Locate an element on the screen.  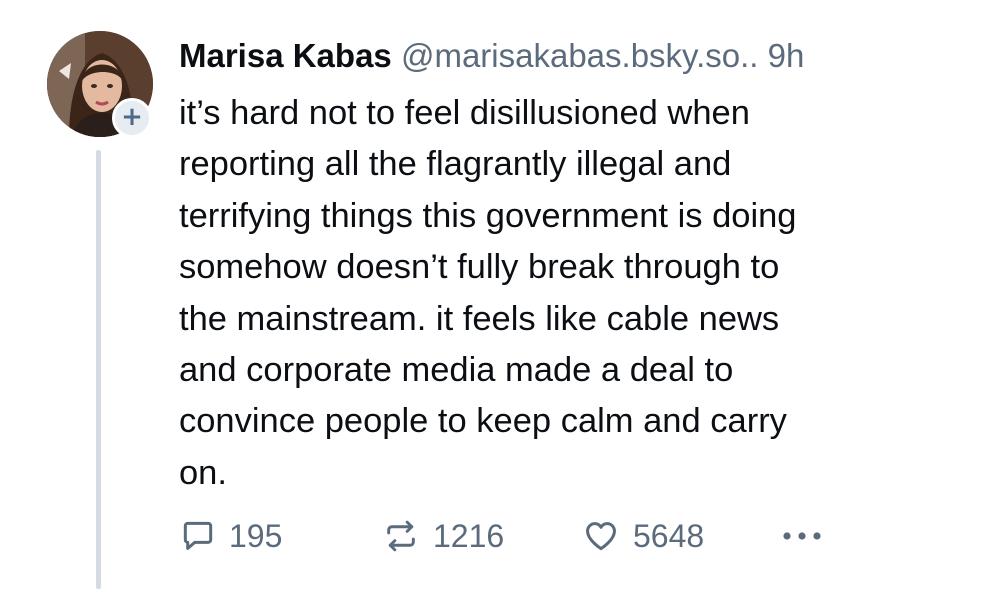
reply-button: 195 is located at coordinates (230, 536).